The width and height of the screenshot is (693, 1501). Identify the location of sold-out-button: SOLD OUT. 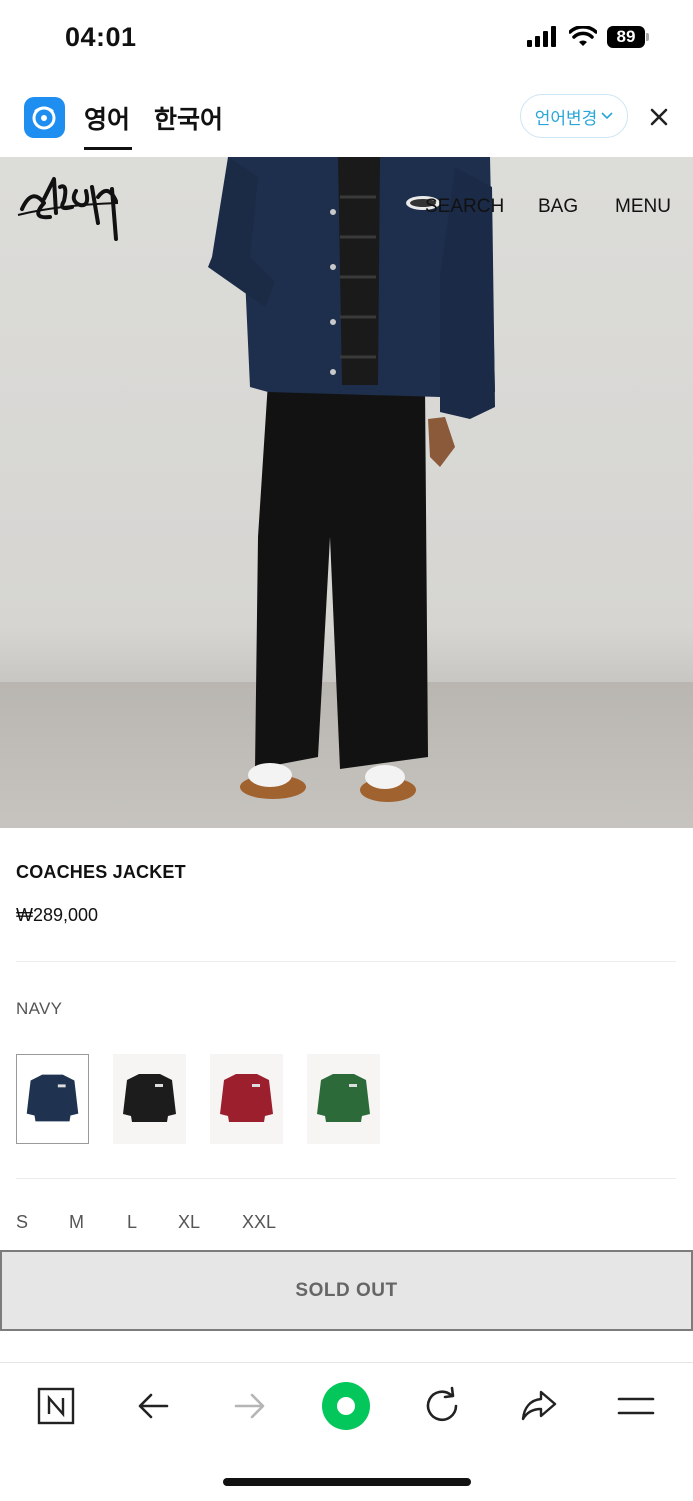
(346, 1290).